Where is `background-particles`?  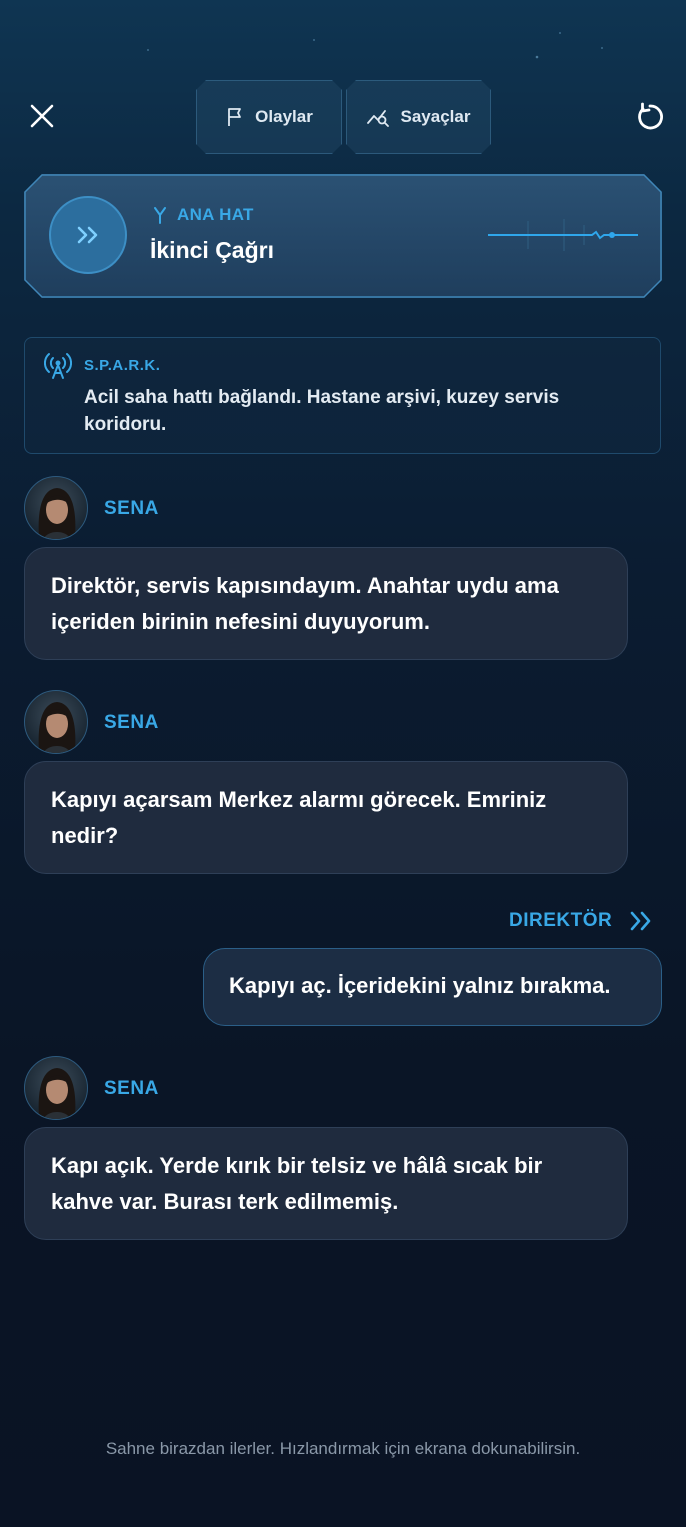 background-particles is located at coordinates (375, 45).